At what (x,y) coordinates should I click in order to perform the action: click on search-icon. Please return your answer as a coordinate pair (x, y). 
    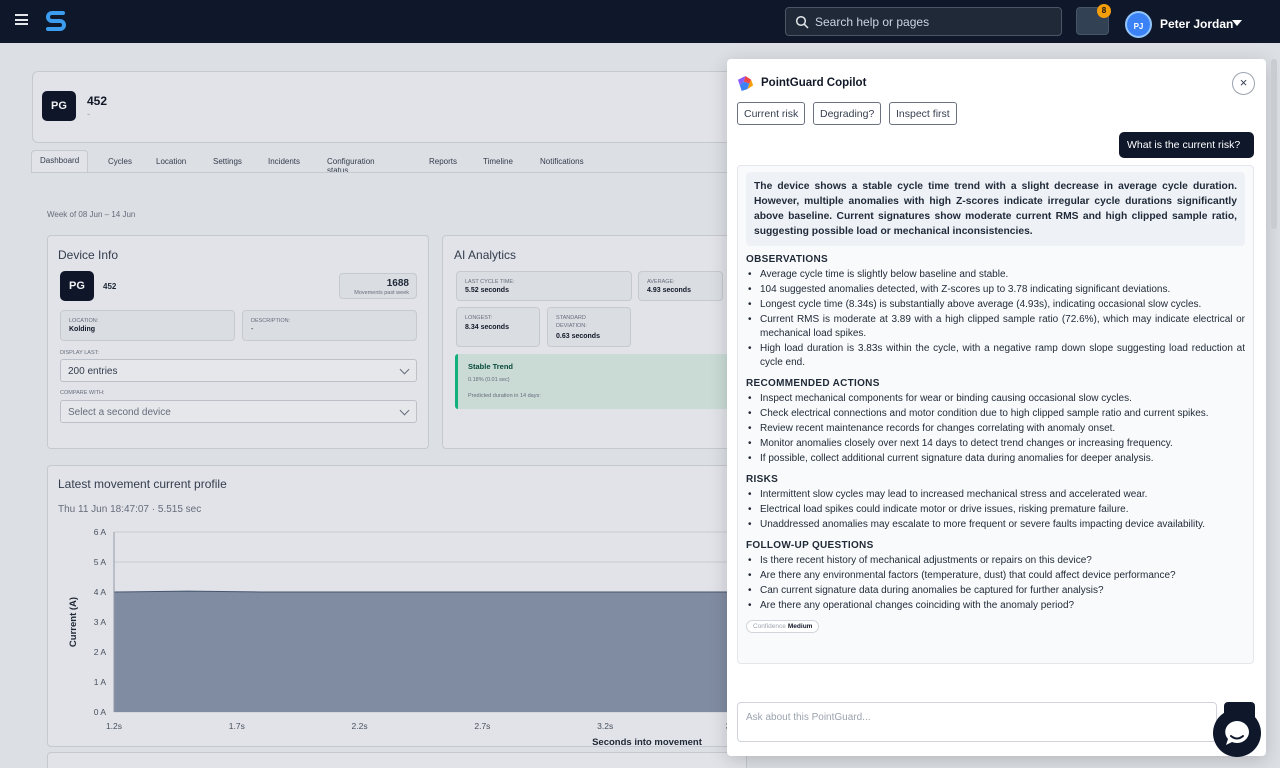
    Looking at the image, I should click on (802, 22).